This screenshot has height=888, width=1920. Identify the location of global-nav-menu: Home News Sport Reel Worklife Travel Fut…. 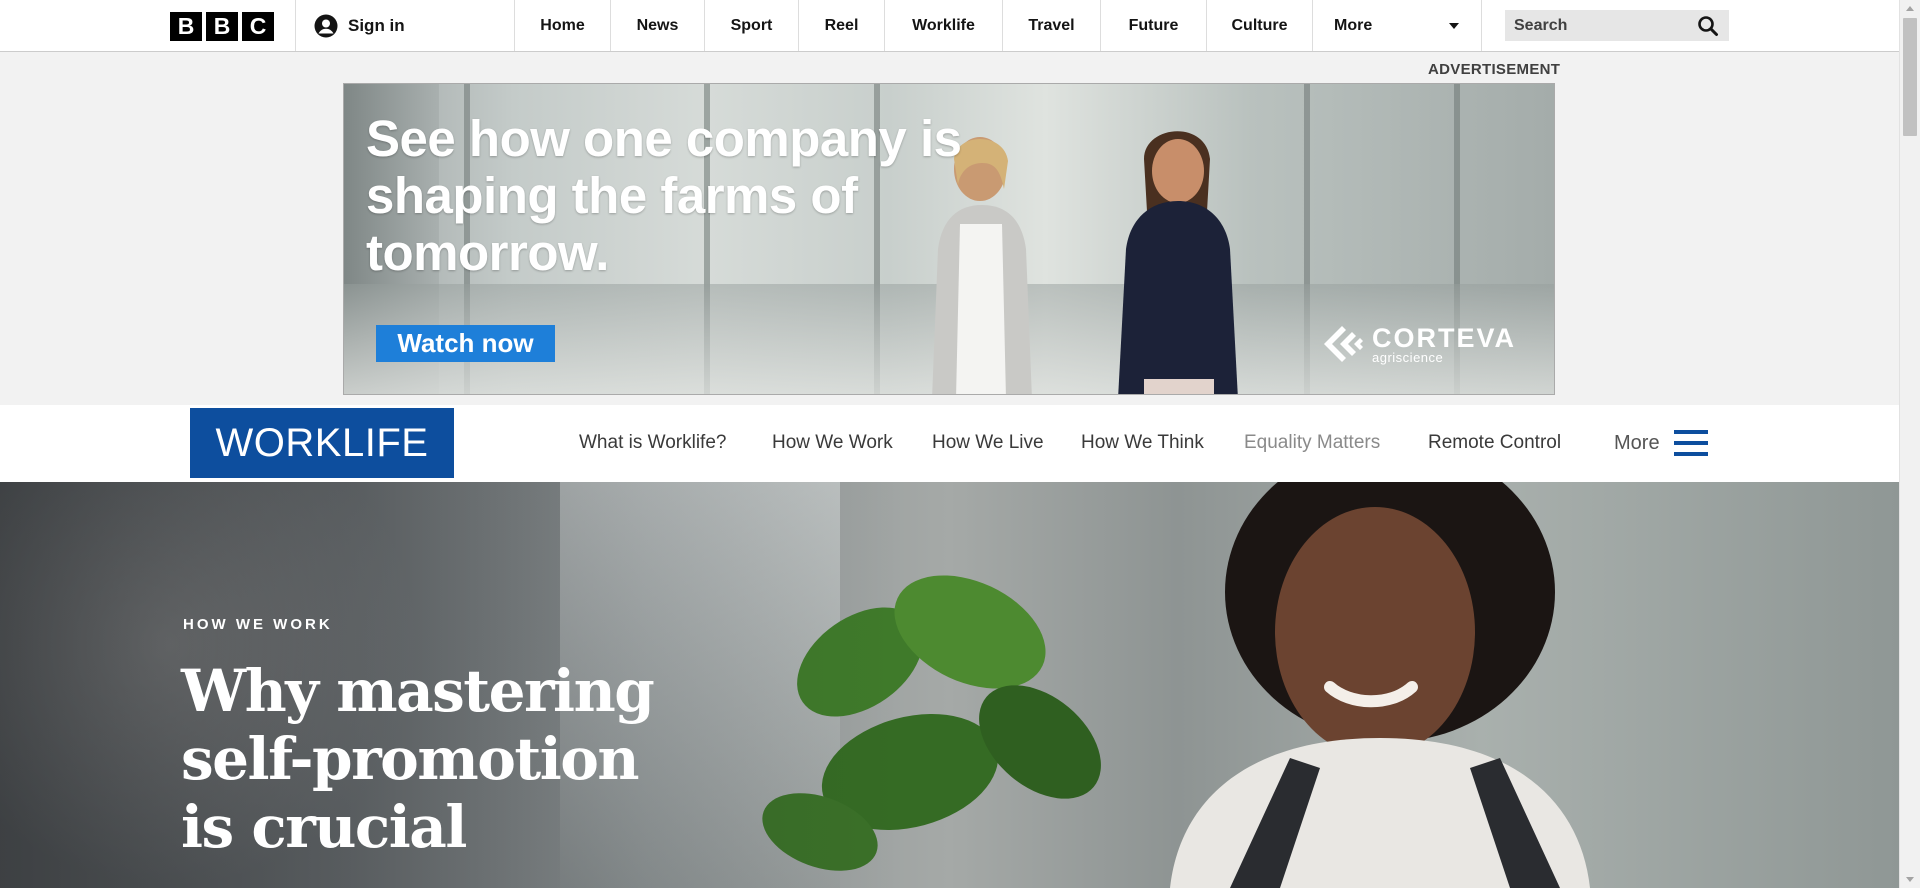
(998, 25).